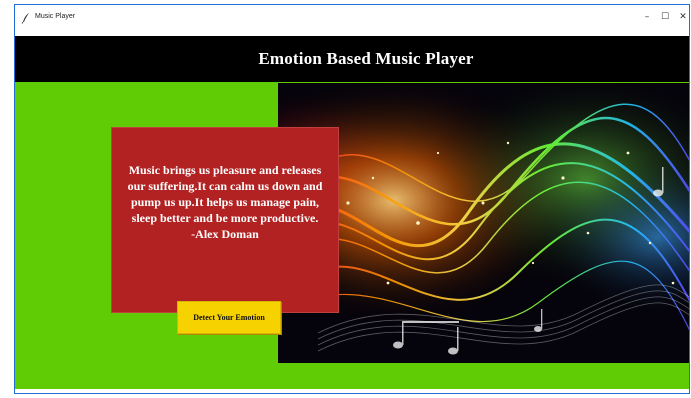 The image size is (691, 398). What do you see at coordinates (25, 18) in the screenshot?
I see `feather-icon` at bounding box center [25, 18].